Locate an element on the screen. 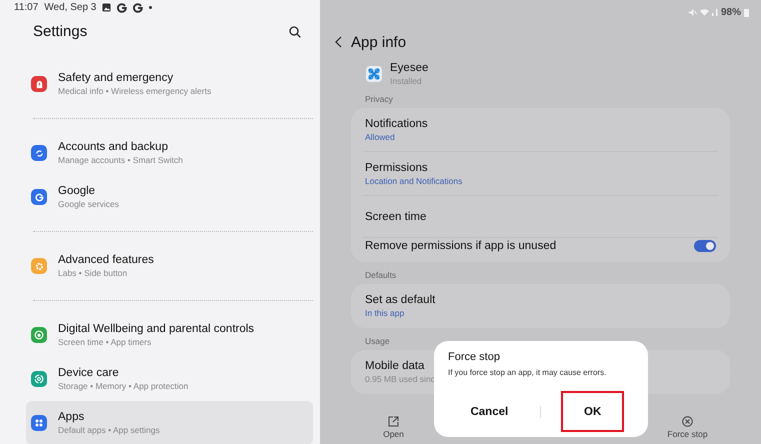  row-detail: 0.95 MB used sinc is located at coordinates (400, 379).